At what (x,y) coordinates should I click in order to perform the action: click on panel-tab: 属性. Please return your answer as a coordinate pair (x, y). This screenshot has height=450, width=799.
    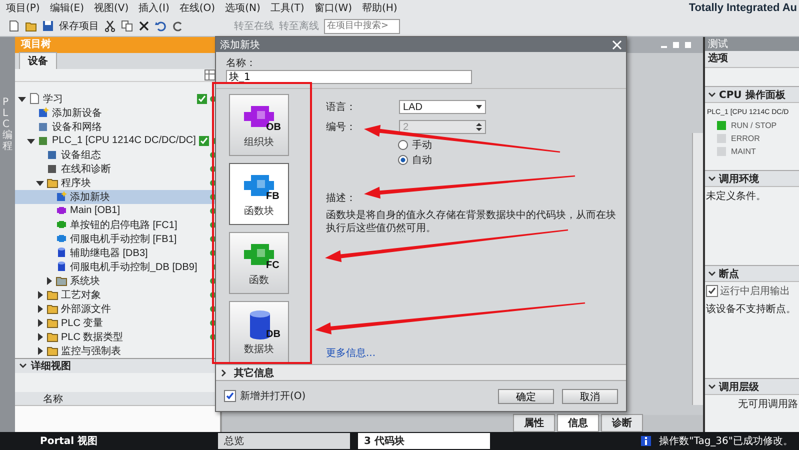
    Looking at the image, I should click on (534, 423).